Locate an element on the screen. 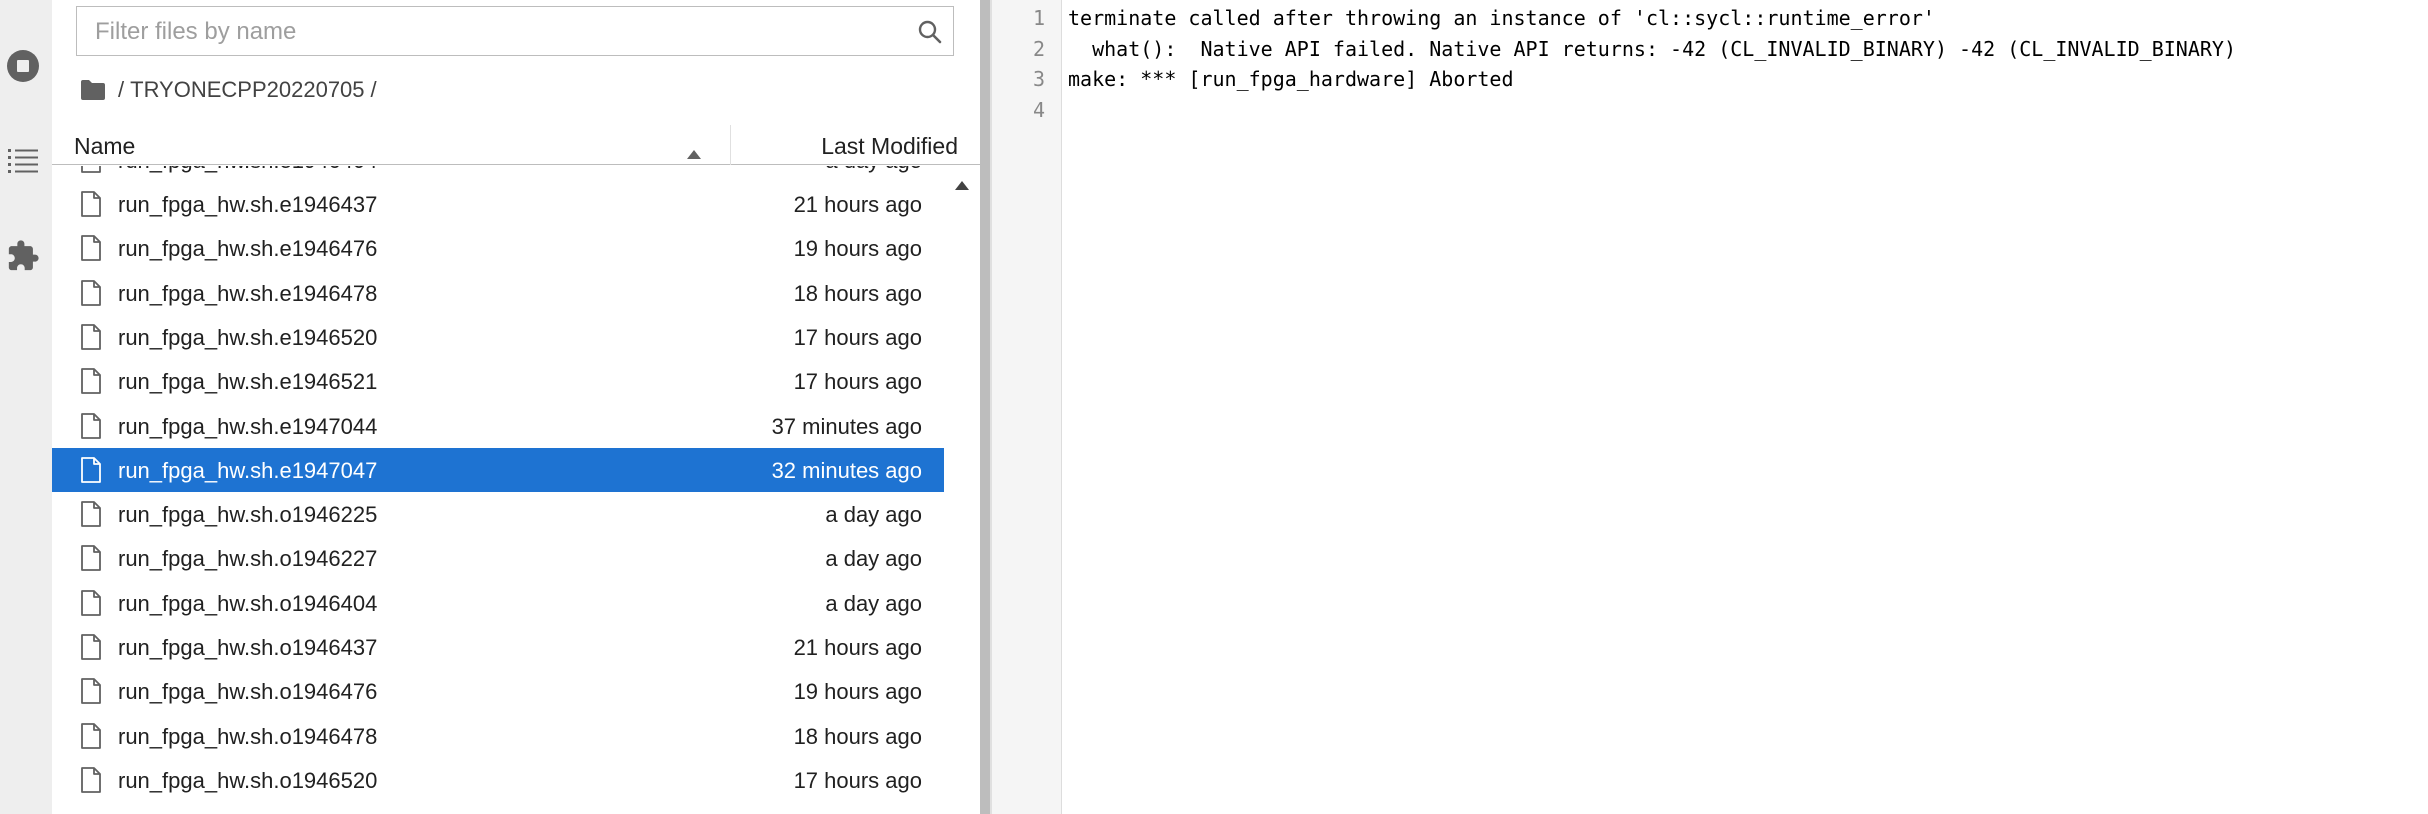 The height and width of the screenshot is (814, 2428). folder-icon is located at coordinates (93, 90).